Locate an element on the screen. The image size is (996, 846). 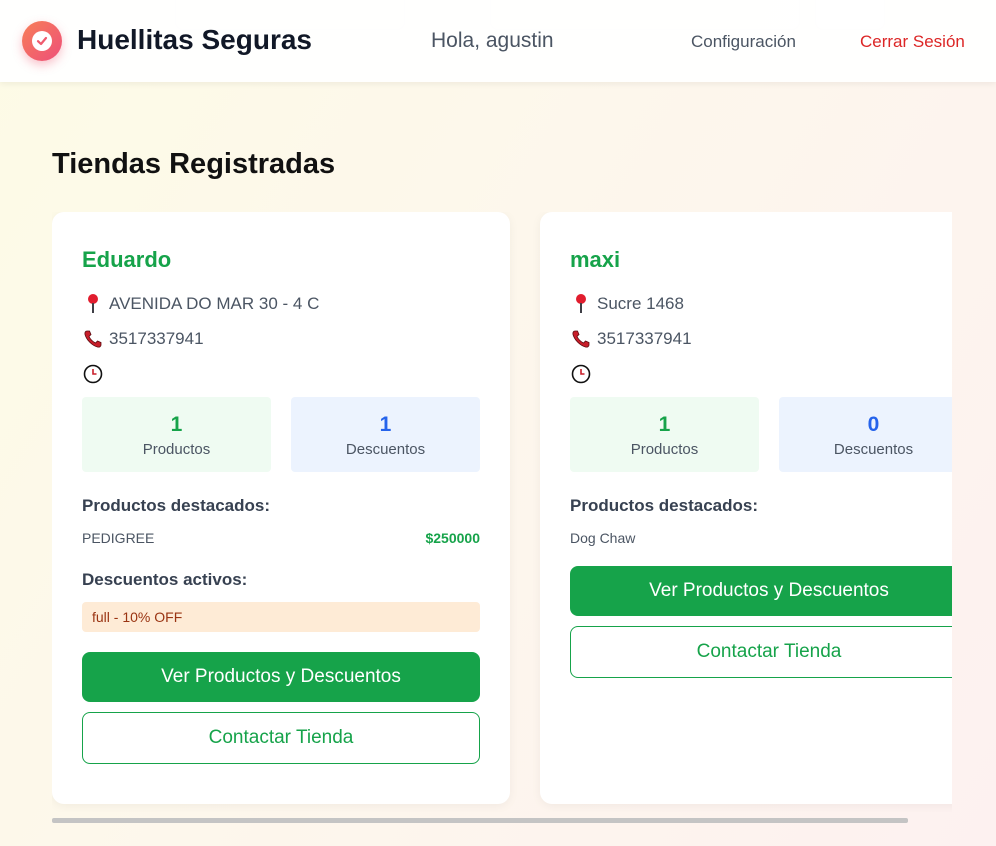
store-name: maxi is located at coordinates (595, 259).